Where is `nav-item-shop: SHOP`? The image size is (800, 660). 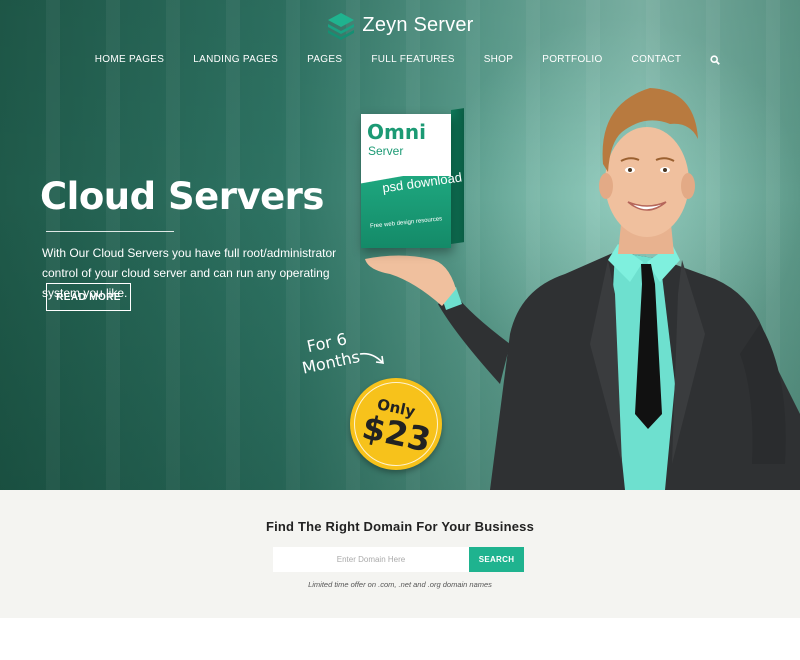
nav-item-shop: SHOP is located at coordinates (499, 59).